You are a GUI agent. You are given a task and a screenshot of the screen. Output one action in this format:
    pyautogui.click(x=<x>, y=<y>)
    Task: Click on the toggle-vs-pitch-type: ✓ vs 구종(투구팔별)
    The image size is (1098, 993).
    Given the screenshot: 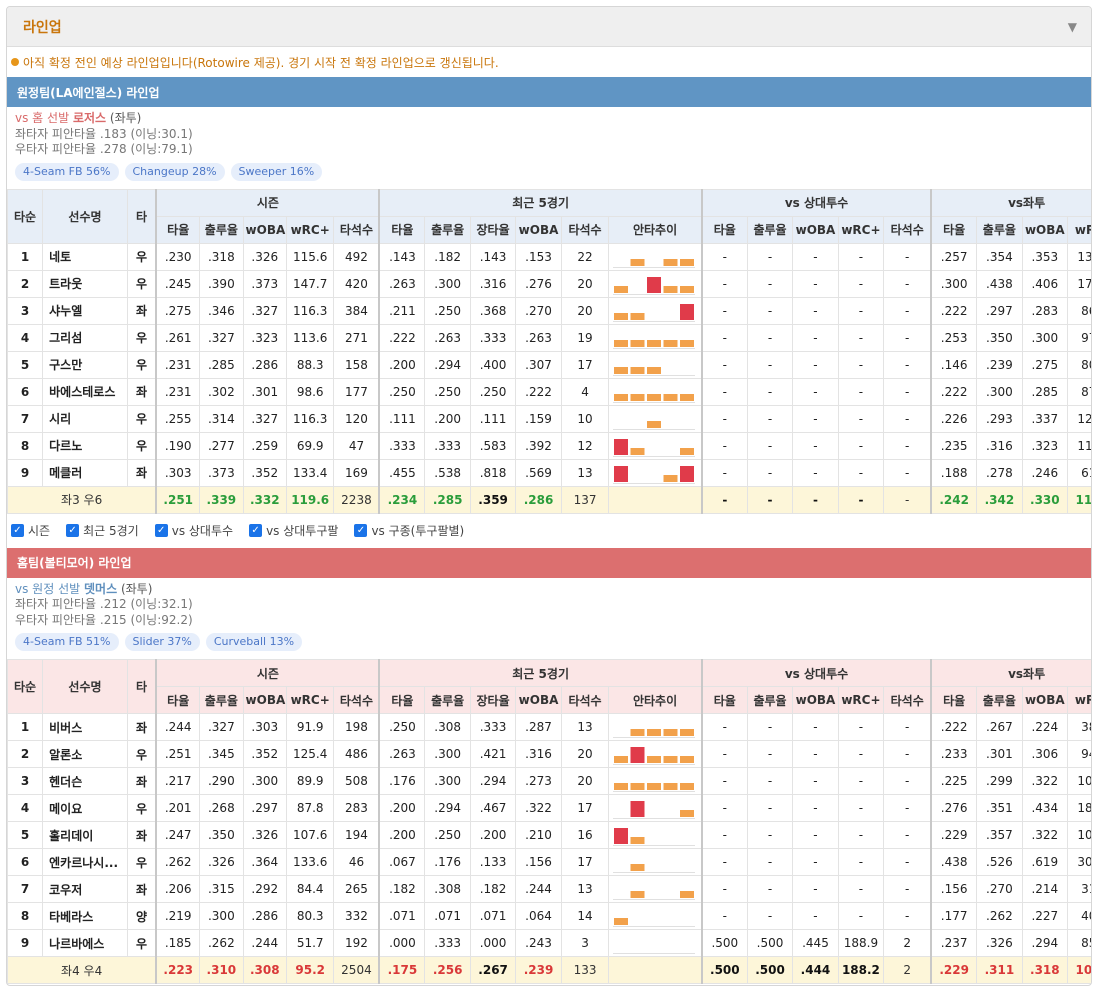 What is the action you would take?
    pyautogui.click(x=409, y=530)
    